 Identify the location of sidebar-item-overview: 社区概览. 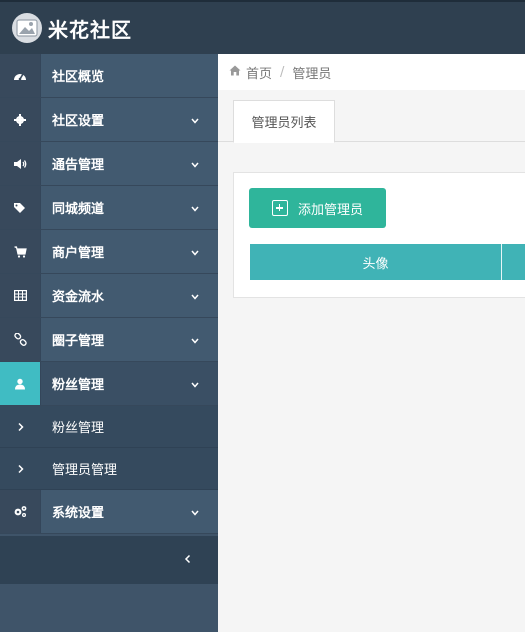
(109, 76).